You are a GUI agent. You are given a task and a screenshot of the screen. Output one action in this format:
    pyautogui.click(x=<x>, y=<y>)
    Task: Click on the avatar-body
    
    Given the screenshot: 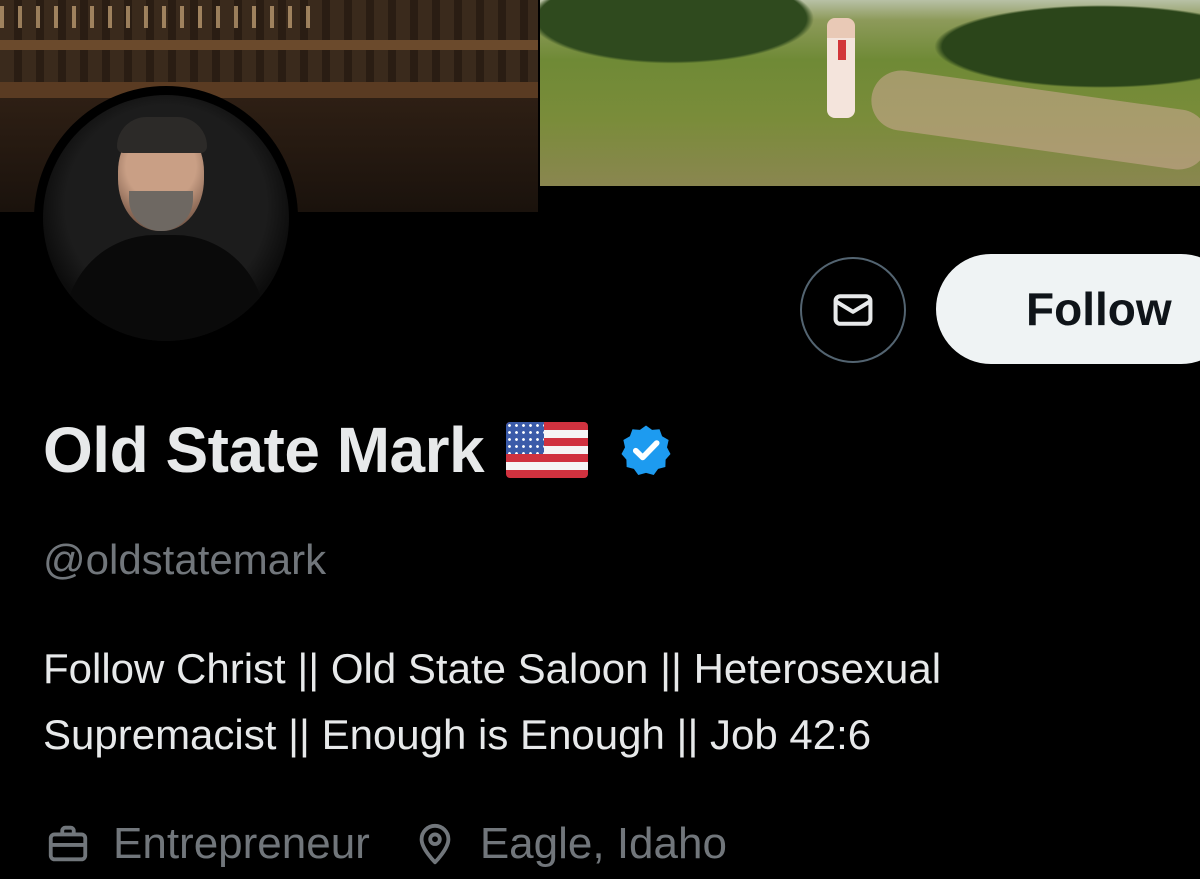 What is the action you would take?
    pyautogui.click(x=165, y=288)
    